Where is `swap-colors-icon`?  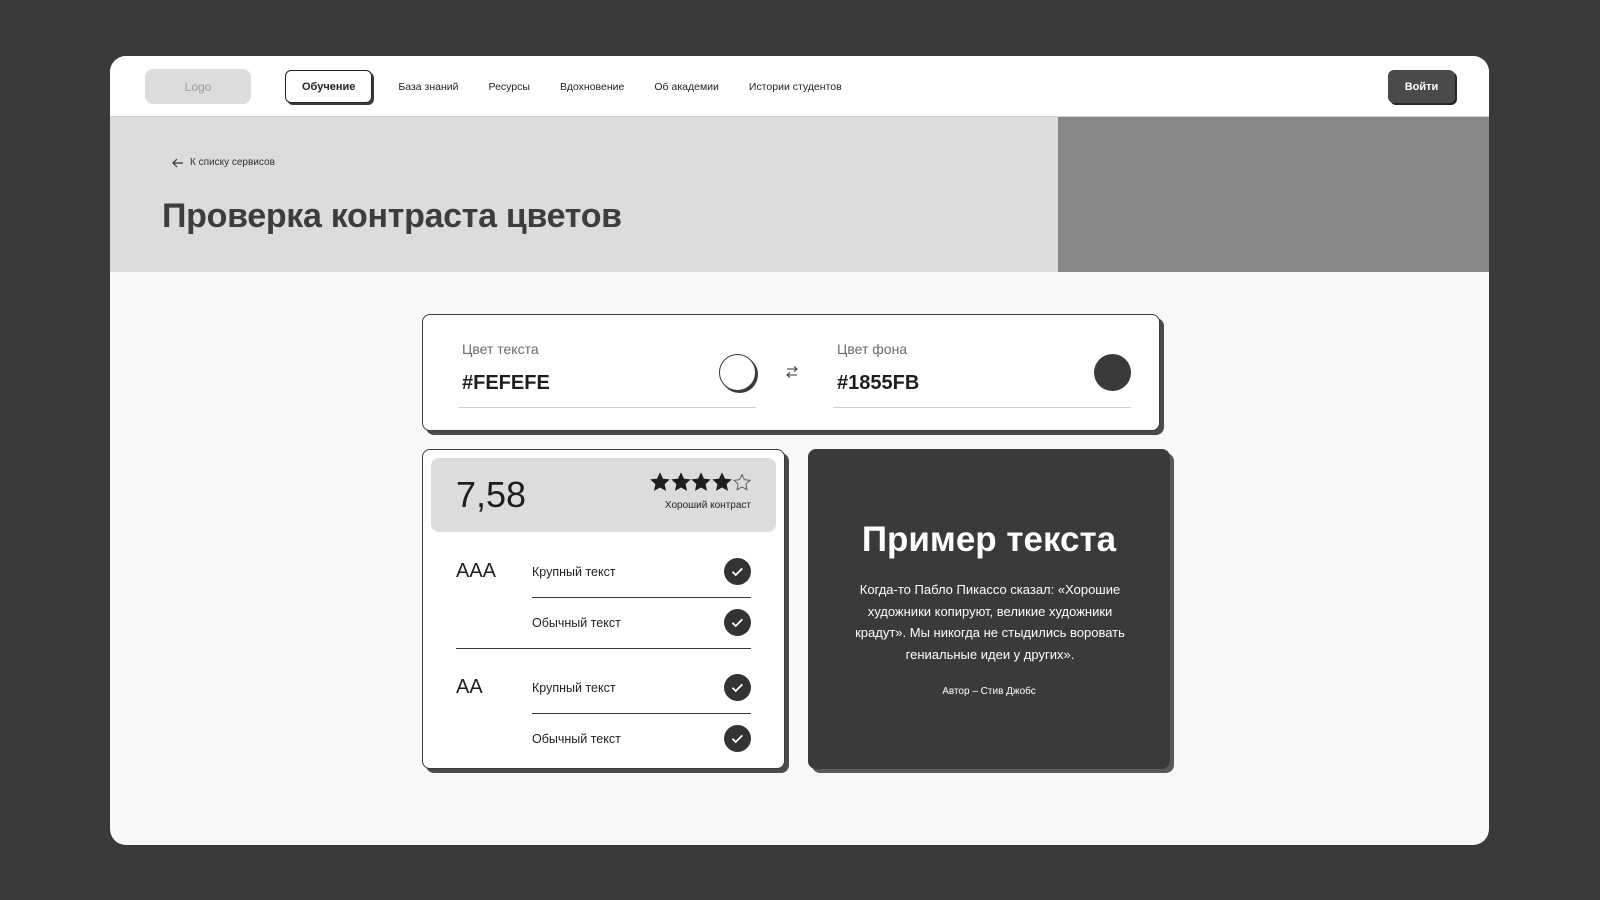 swap-colors-icon is located at coordinates (792, 372).